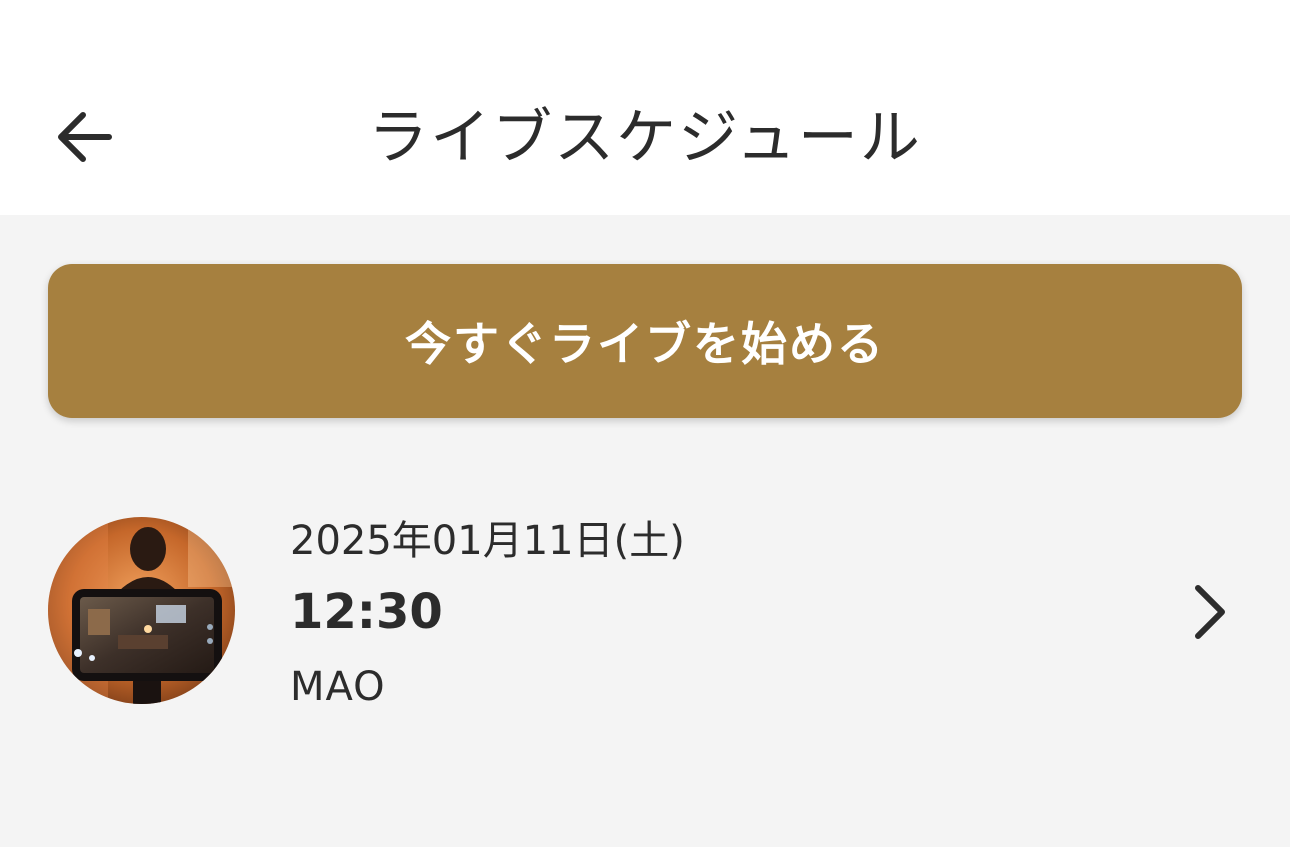  Describe the element at coordinates (487, 541) in the screenshot. I see `schedule-date: 2025年01月11日(土)` at that location.